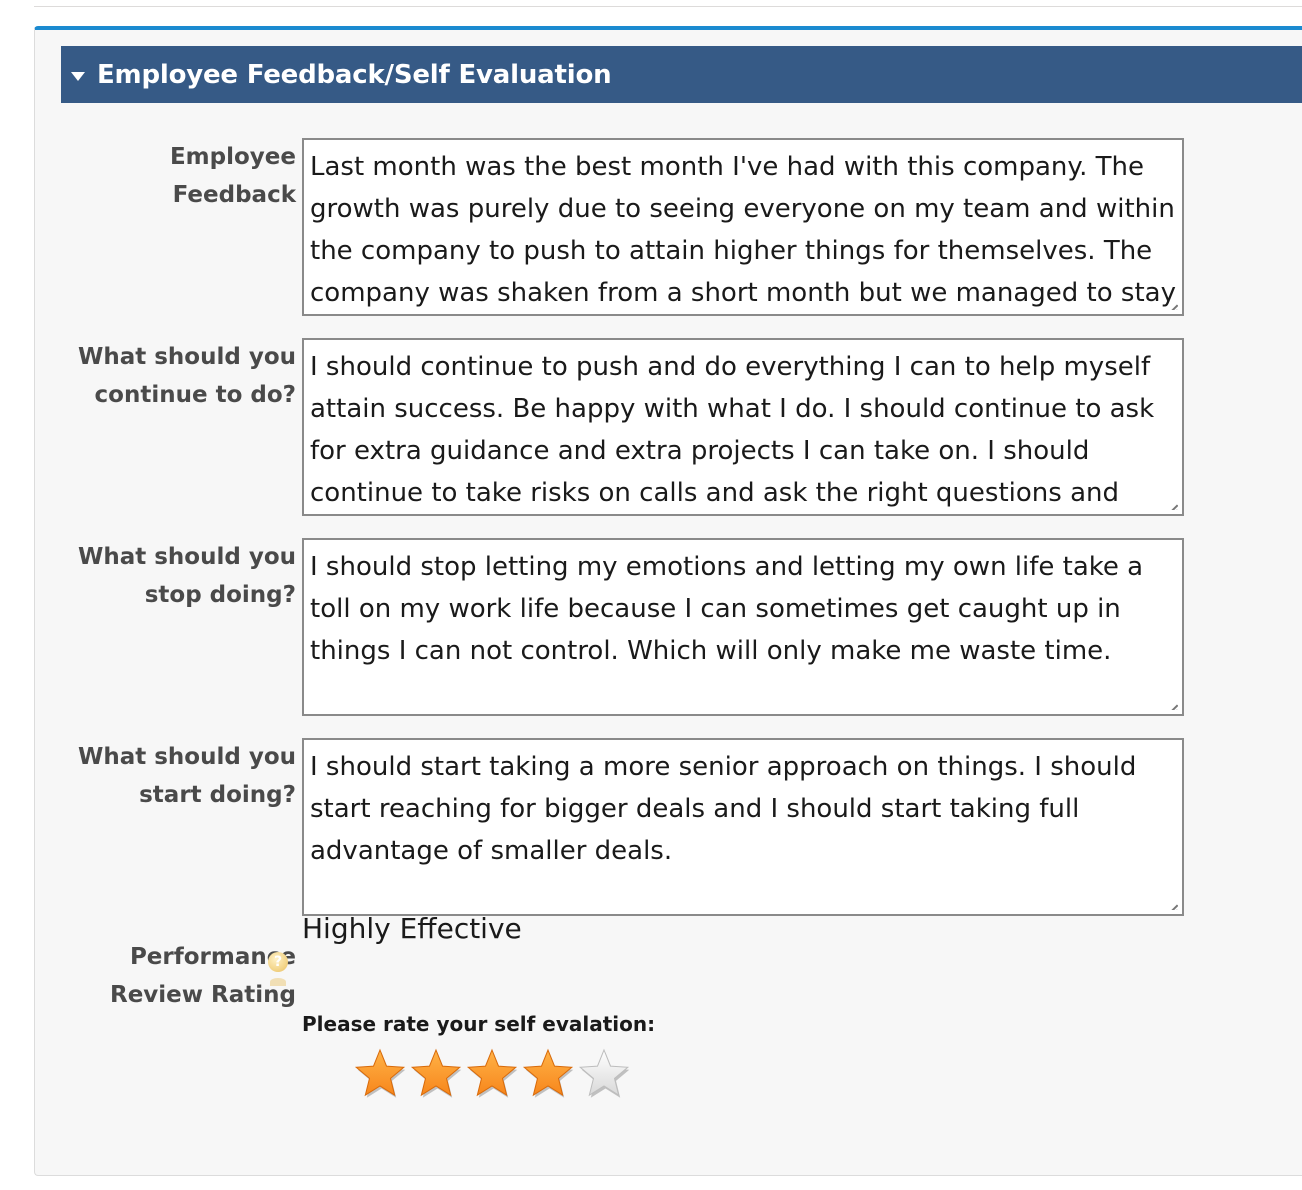 Image resolution: width=1302 pixels, height=1190 pixels. I want to click on collapse-triangle-icon, so click(78, 76).